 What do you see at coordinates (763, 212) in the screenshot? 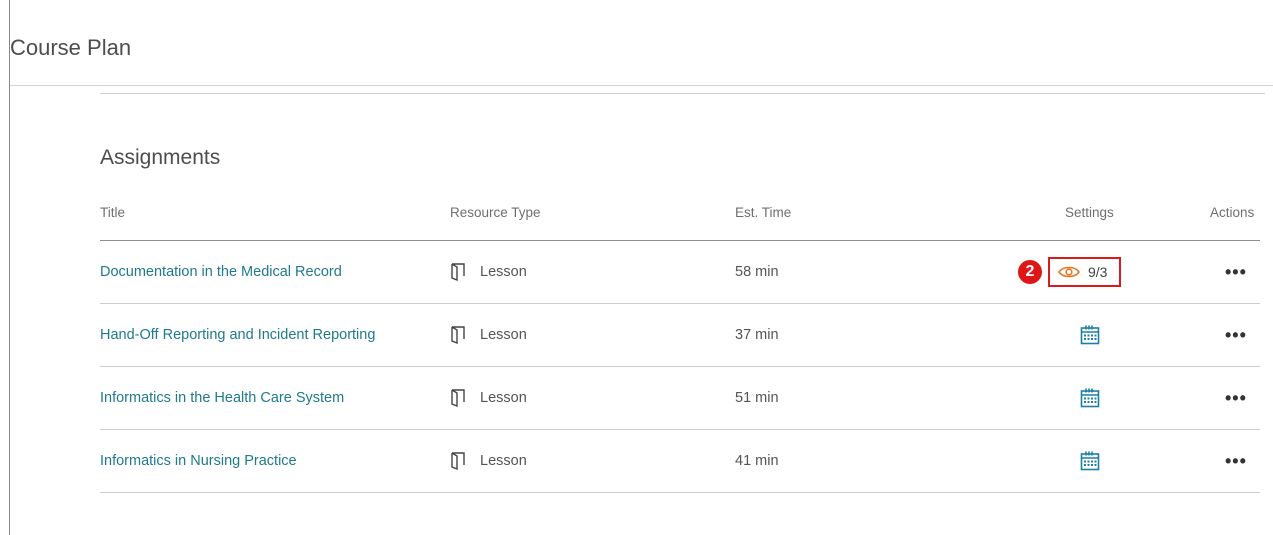
I see `column-header-est-time: Est. Time` at bounding box center [763, 212].